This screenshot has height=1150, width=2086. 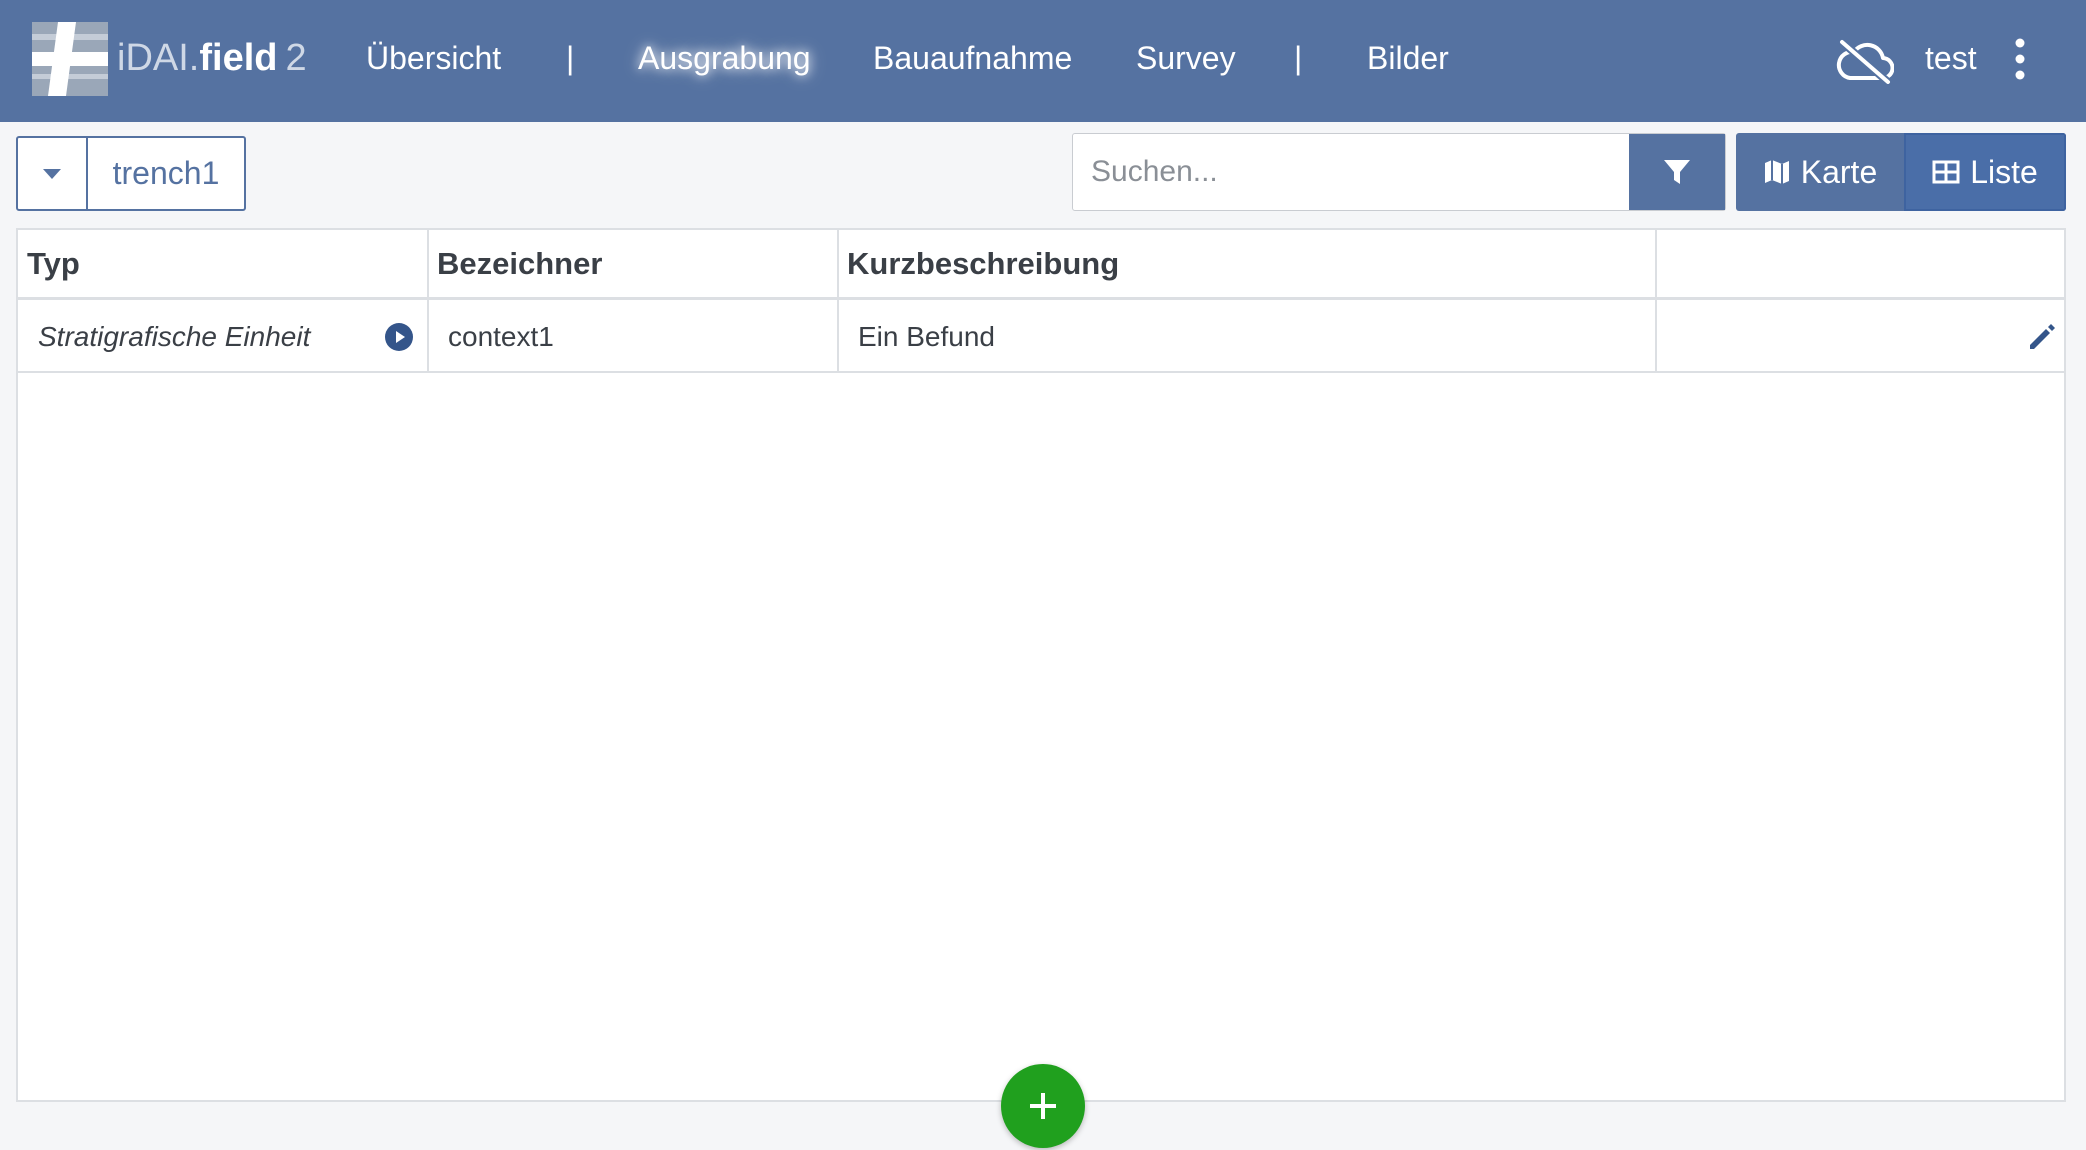 I want to click on operation-dropdown-toggle, so click(x=53, y=173).